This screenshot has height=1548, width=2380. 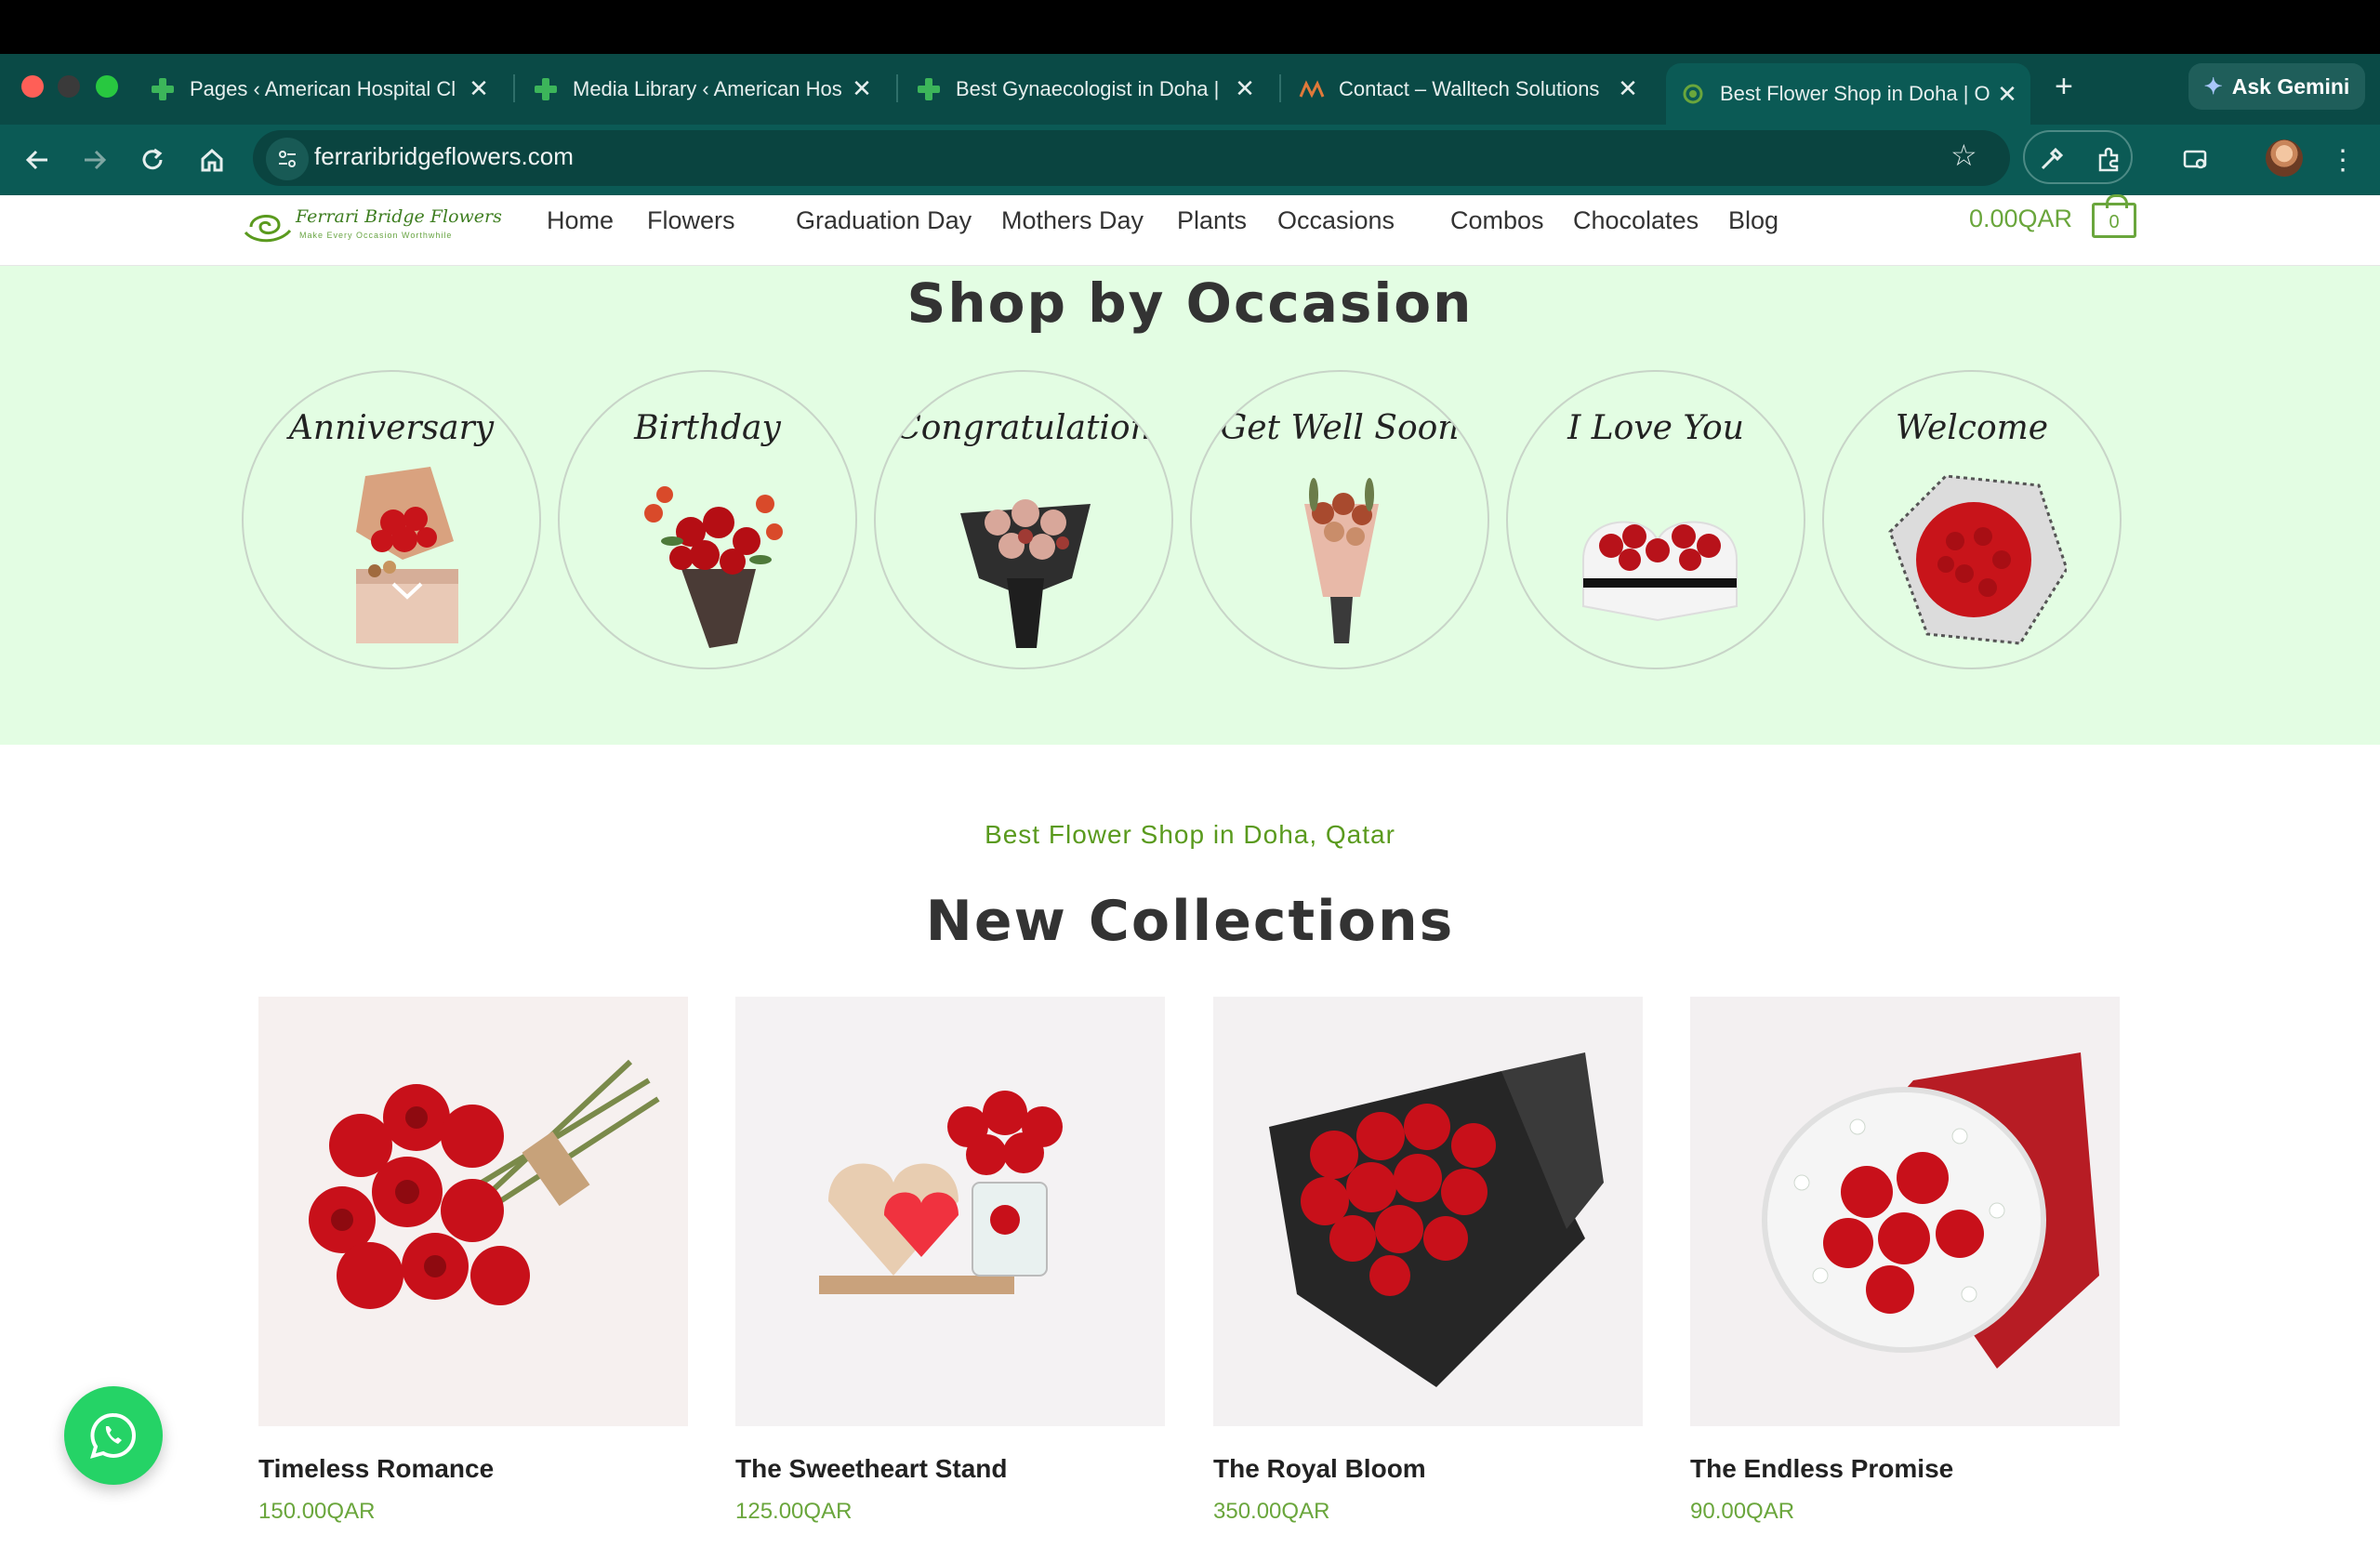 What do you see at coordinates (152, 159) in the screenshot?
I see `reload-icon` at bounding box center [152, 159].